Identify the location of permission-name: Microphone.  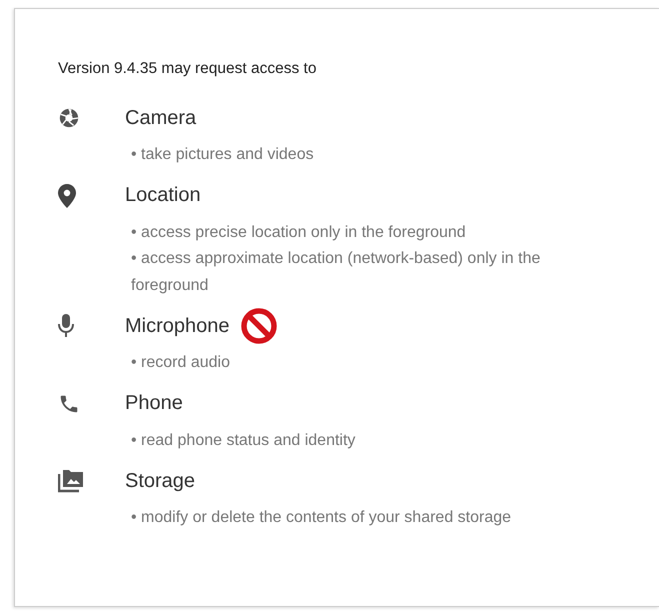
(177, 326).